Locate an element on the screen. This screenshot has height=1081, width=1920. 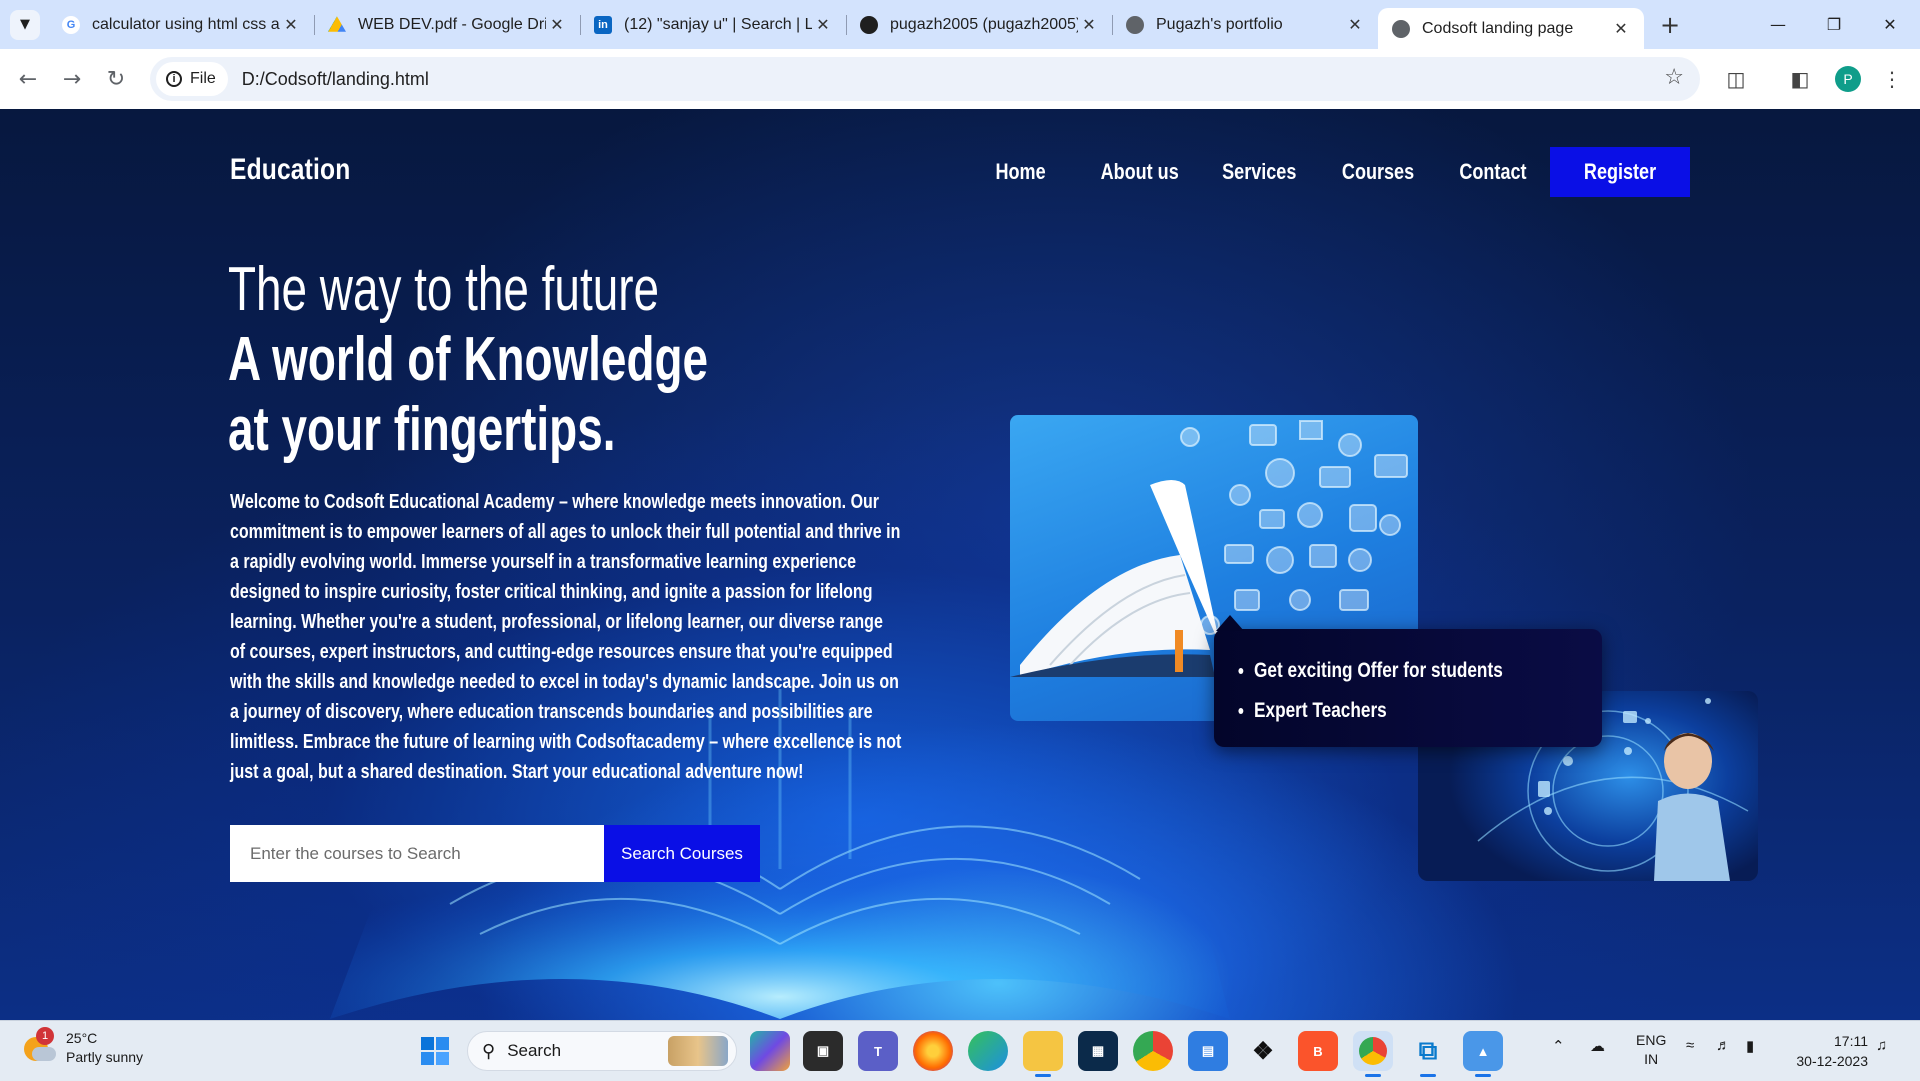
brand-logo: Education is located at coordinates (290, 170).